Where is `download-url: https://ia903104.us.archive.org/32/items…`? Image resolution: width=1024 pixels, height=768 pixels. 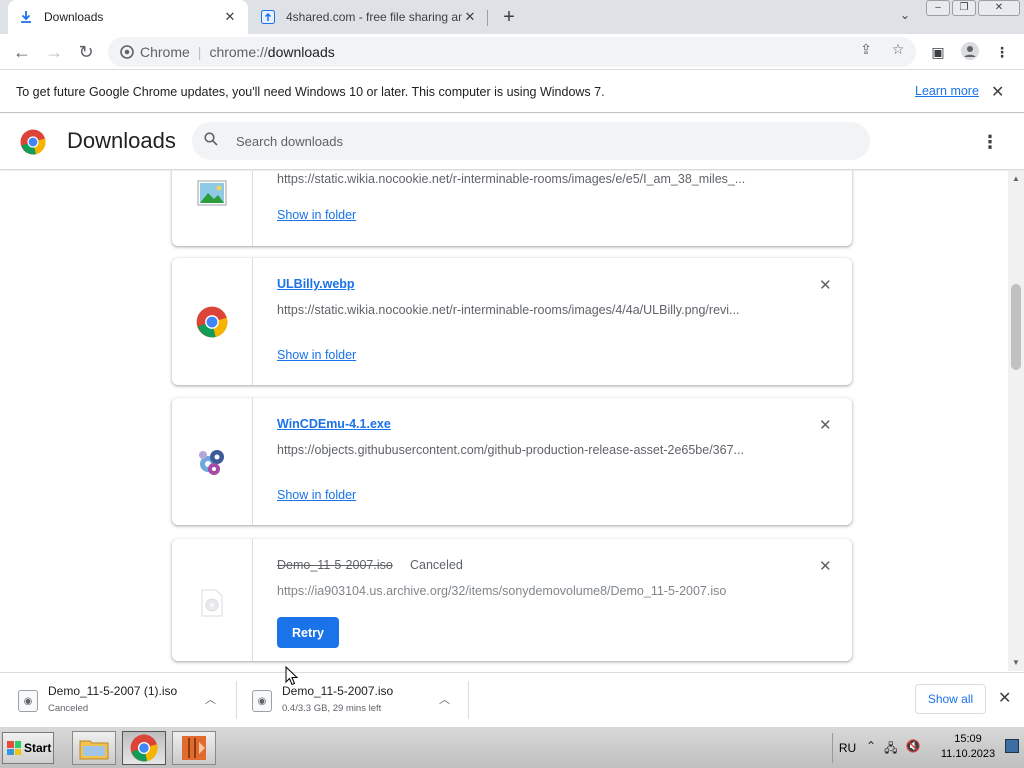
download-url: https://ia903104.us.archive.org/32/items… is located at coordinates (502, 591).